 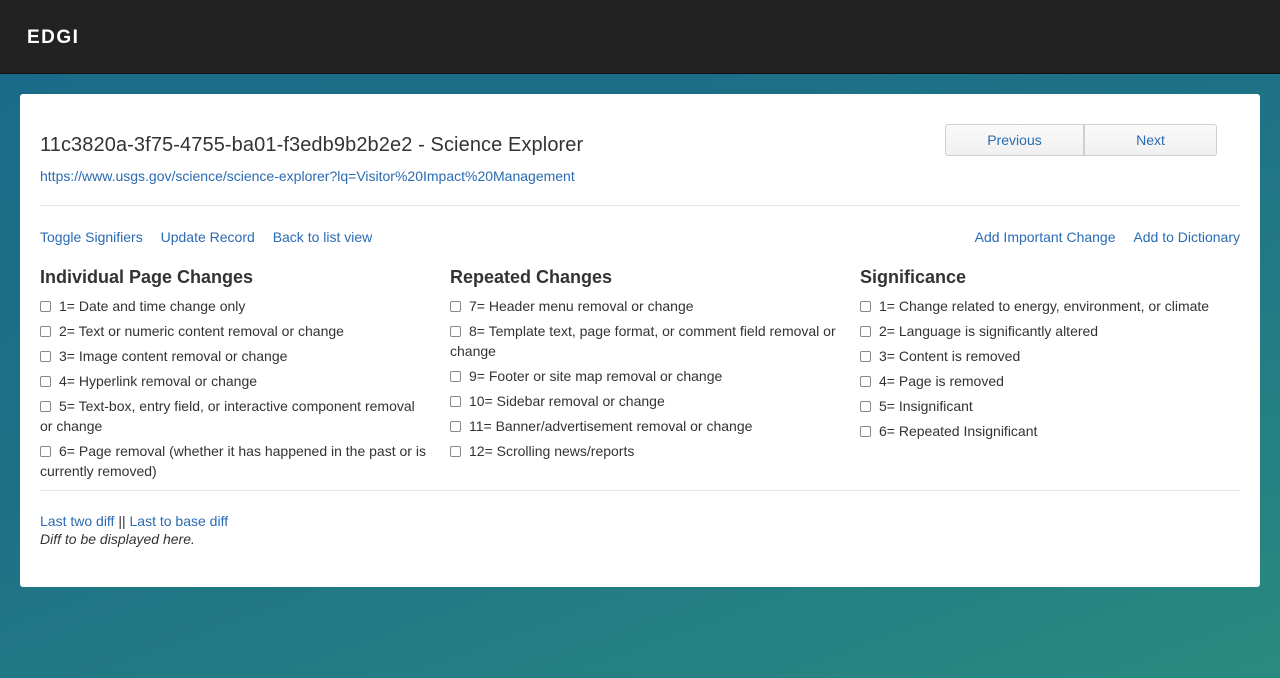 I want to click on option-label: 9= Footer or site map removal or change, so click(x=596, y=376).